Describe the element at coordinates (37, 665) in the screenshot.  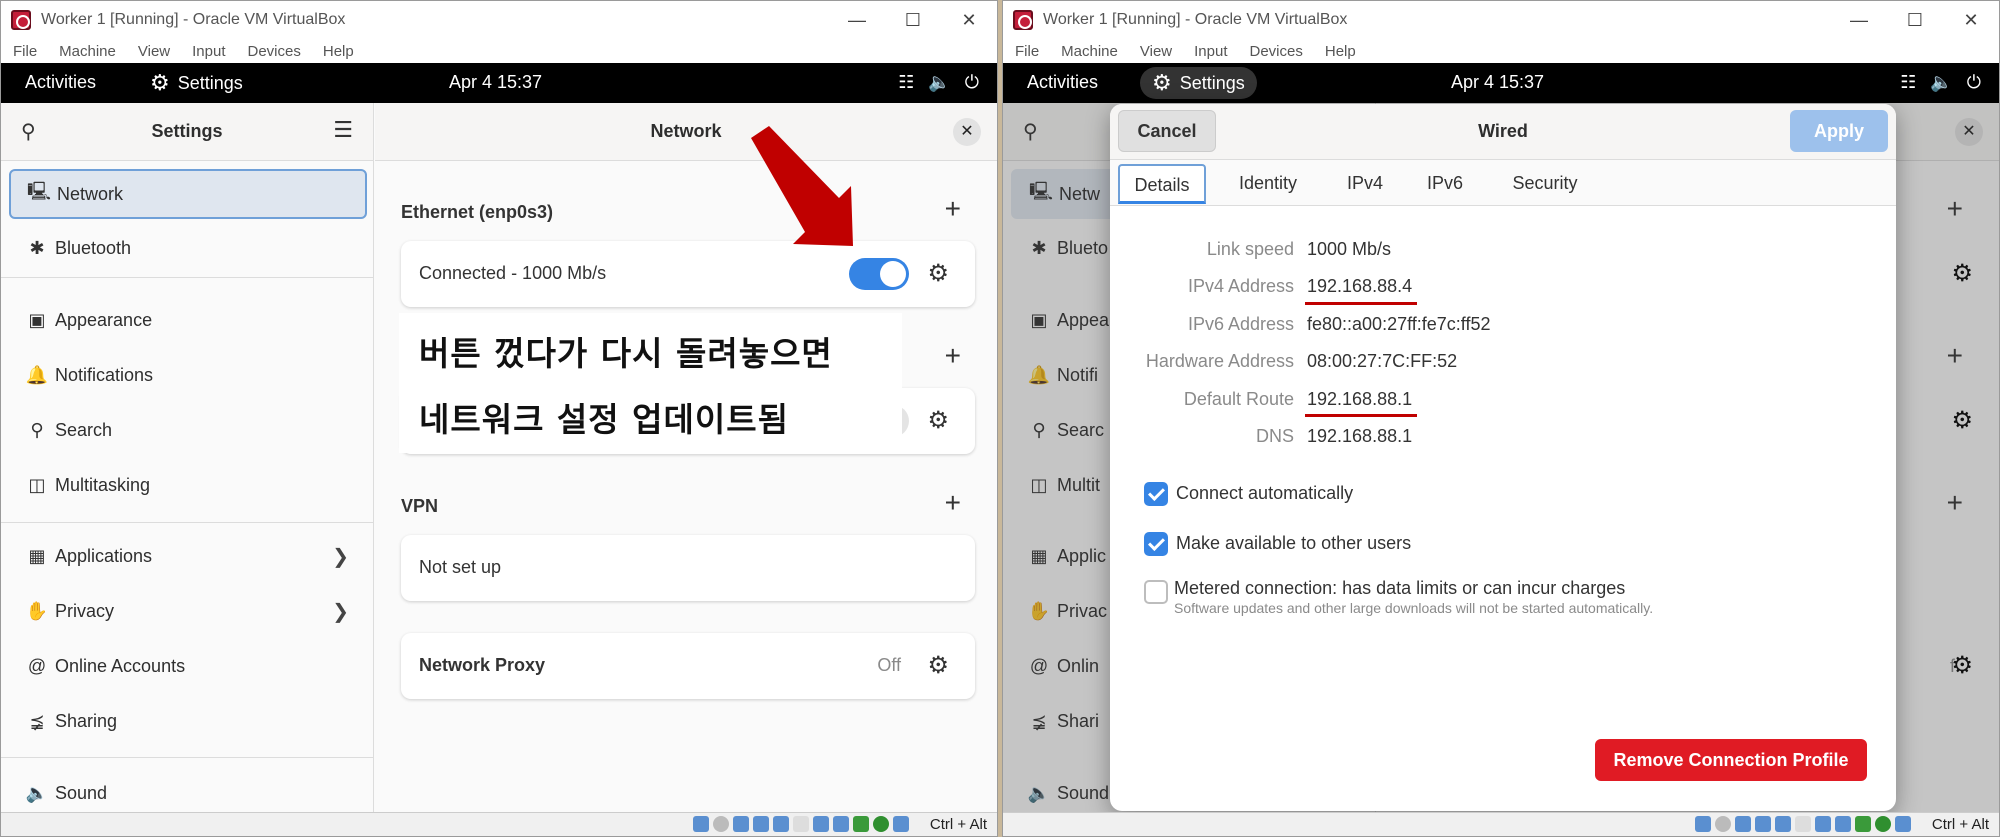
I see `at-icon: @` at that location.